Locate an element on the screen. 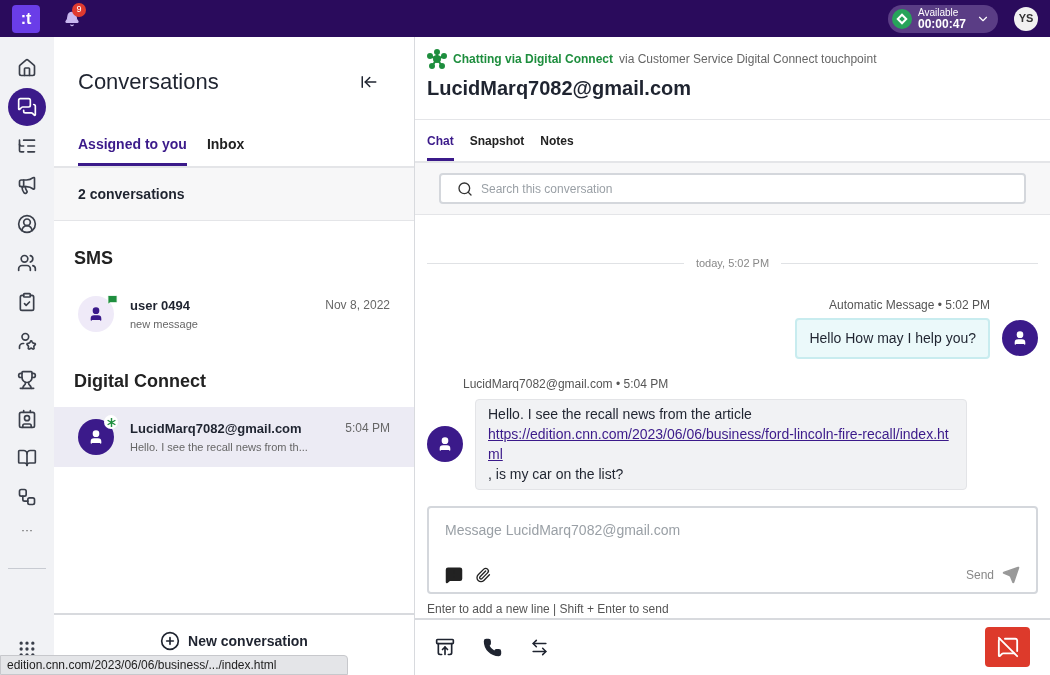 This screenshot has width=1050, height=675. plus-circle-icon is located at coordinates (170, 641).